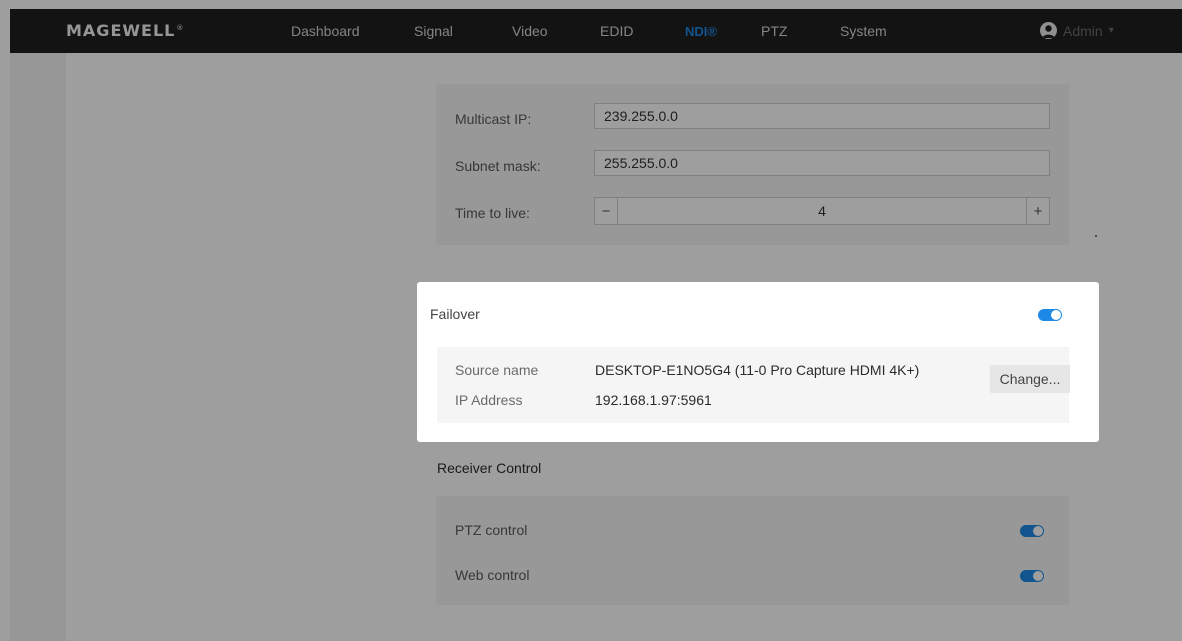 The height and width of the screenshot is (641, 1182). What do you see at coordinates (489, 400) in the screenshot?
I see `ip-address-label: IP Address` at bounding box center [489, 400].